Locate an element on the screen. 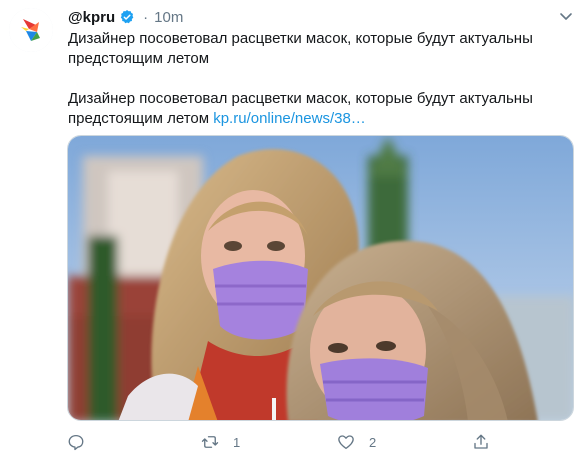 The width and height of the screenshot is (588, 460). reply-button is located at coordinates (76, 442).